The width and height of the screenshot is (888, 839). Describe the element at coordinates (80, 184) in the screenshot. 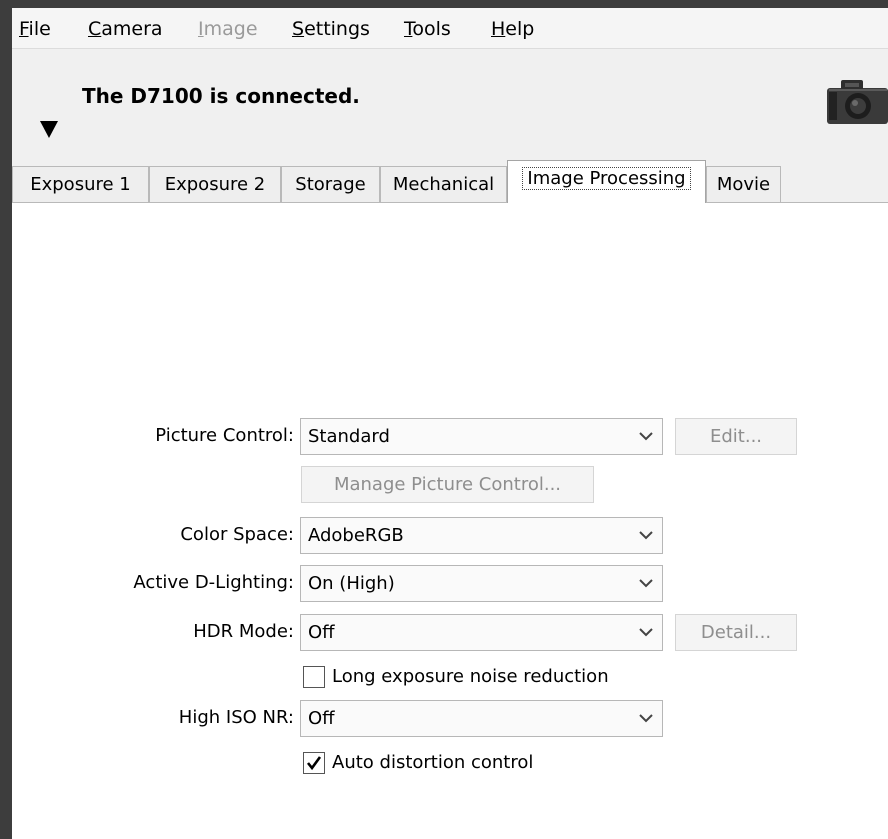

I see `tab-exposure-1: Exposure 1` at that location.